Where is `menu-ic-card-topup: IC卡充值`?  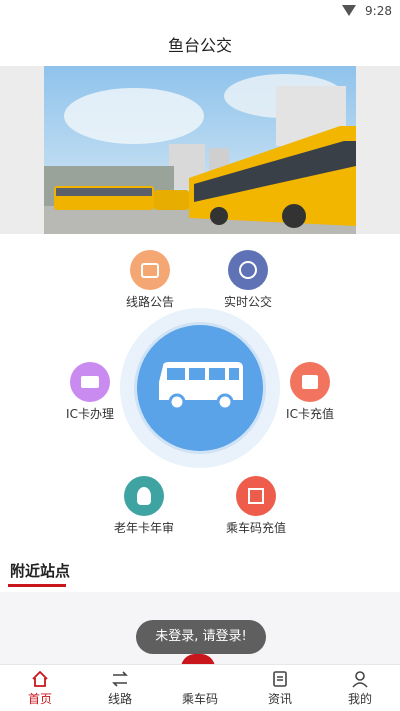
menu-ic-card-topup: IC卡充值 is located at coordinates (310, 392).